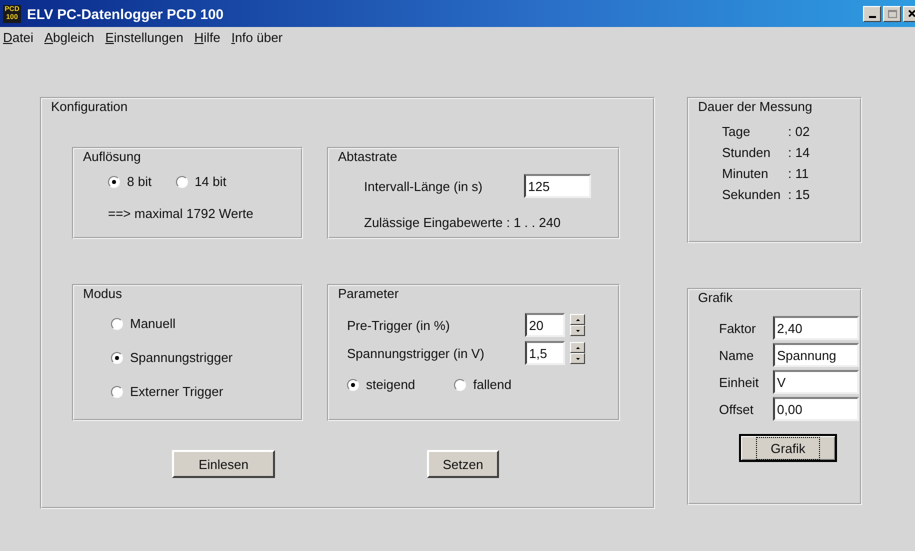  Describe the element at coordinates (257, 37) in the screenshot. I see `menu-item: Info über` at that location.